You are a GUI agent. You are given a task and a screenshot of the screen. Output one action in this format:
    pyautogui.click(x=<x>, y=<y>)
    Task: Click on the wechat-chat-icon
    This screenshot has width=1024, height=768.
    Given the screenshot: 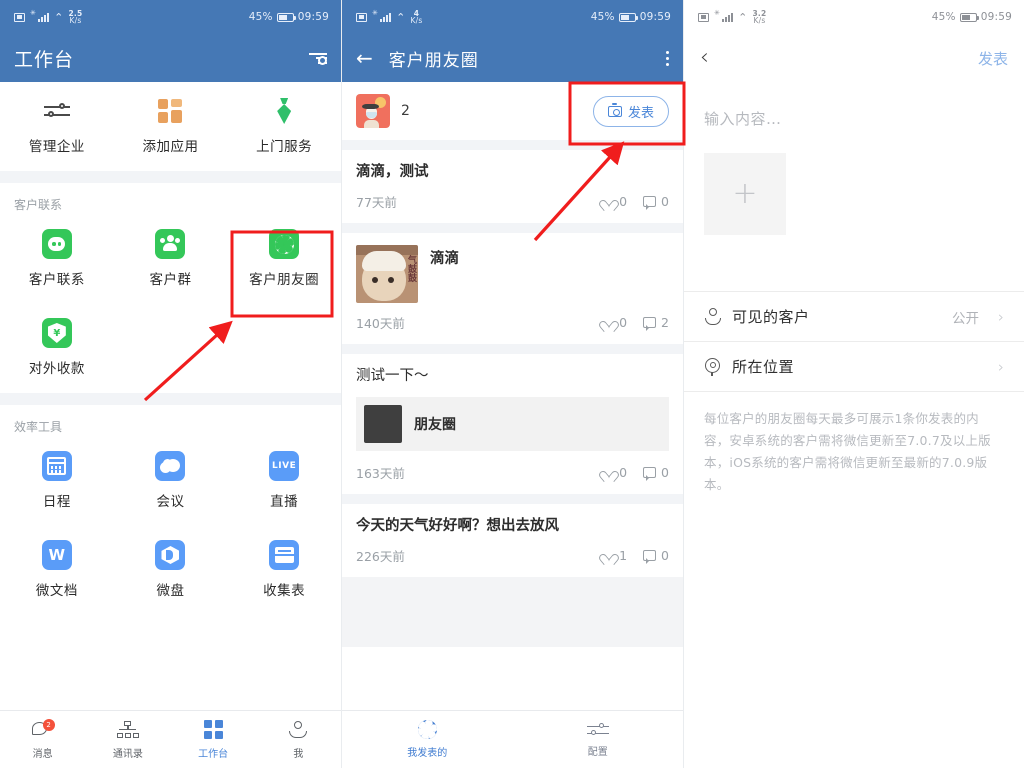 What is the action you would take?
    pyautogui.click(x=56, y=244)
    